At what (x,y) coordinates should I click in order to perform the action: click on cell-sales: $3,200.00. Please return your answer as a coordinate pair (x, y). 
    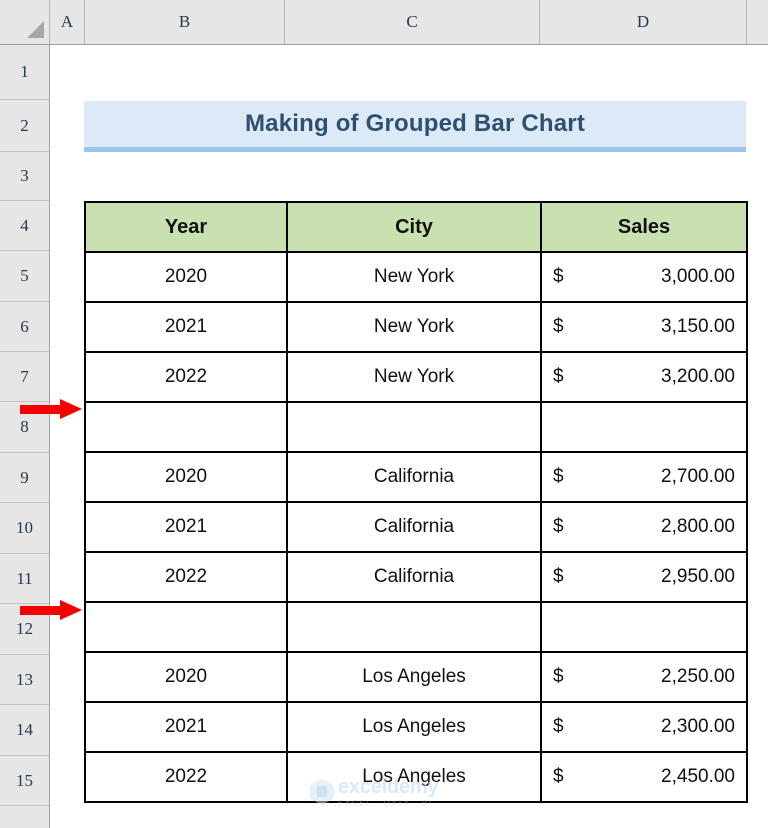
    Looking at the image, I should click on (644, 377).